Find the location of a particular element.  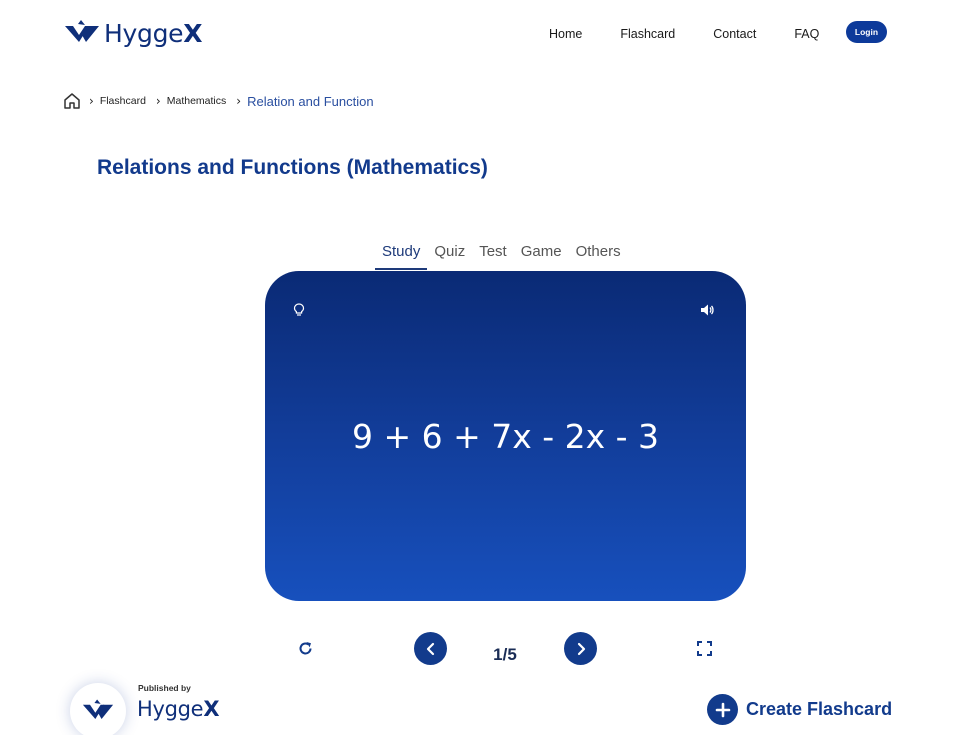

page-title: Relations and Functions (Mathematics) is located at coordinates (292, 167).